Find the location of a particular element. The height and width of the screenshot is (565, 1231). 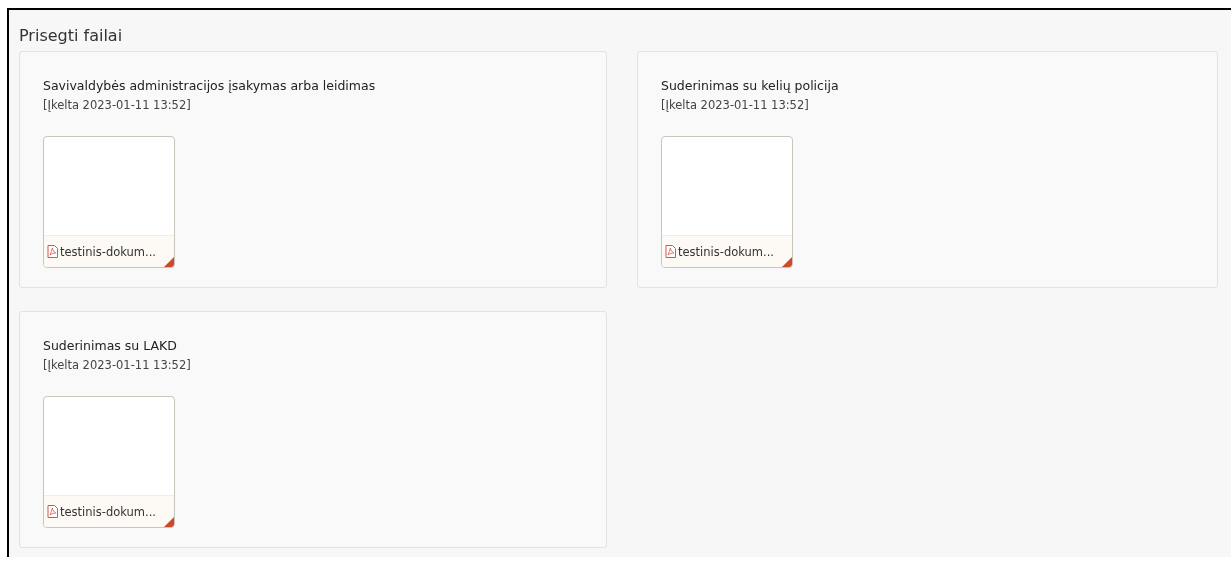

document-title: Suderinimas su LAKD is located at coordinates (110, 346).